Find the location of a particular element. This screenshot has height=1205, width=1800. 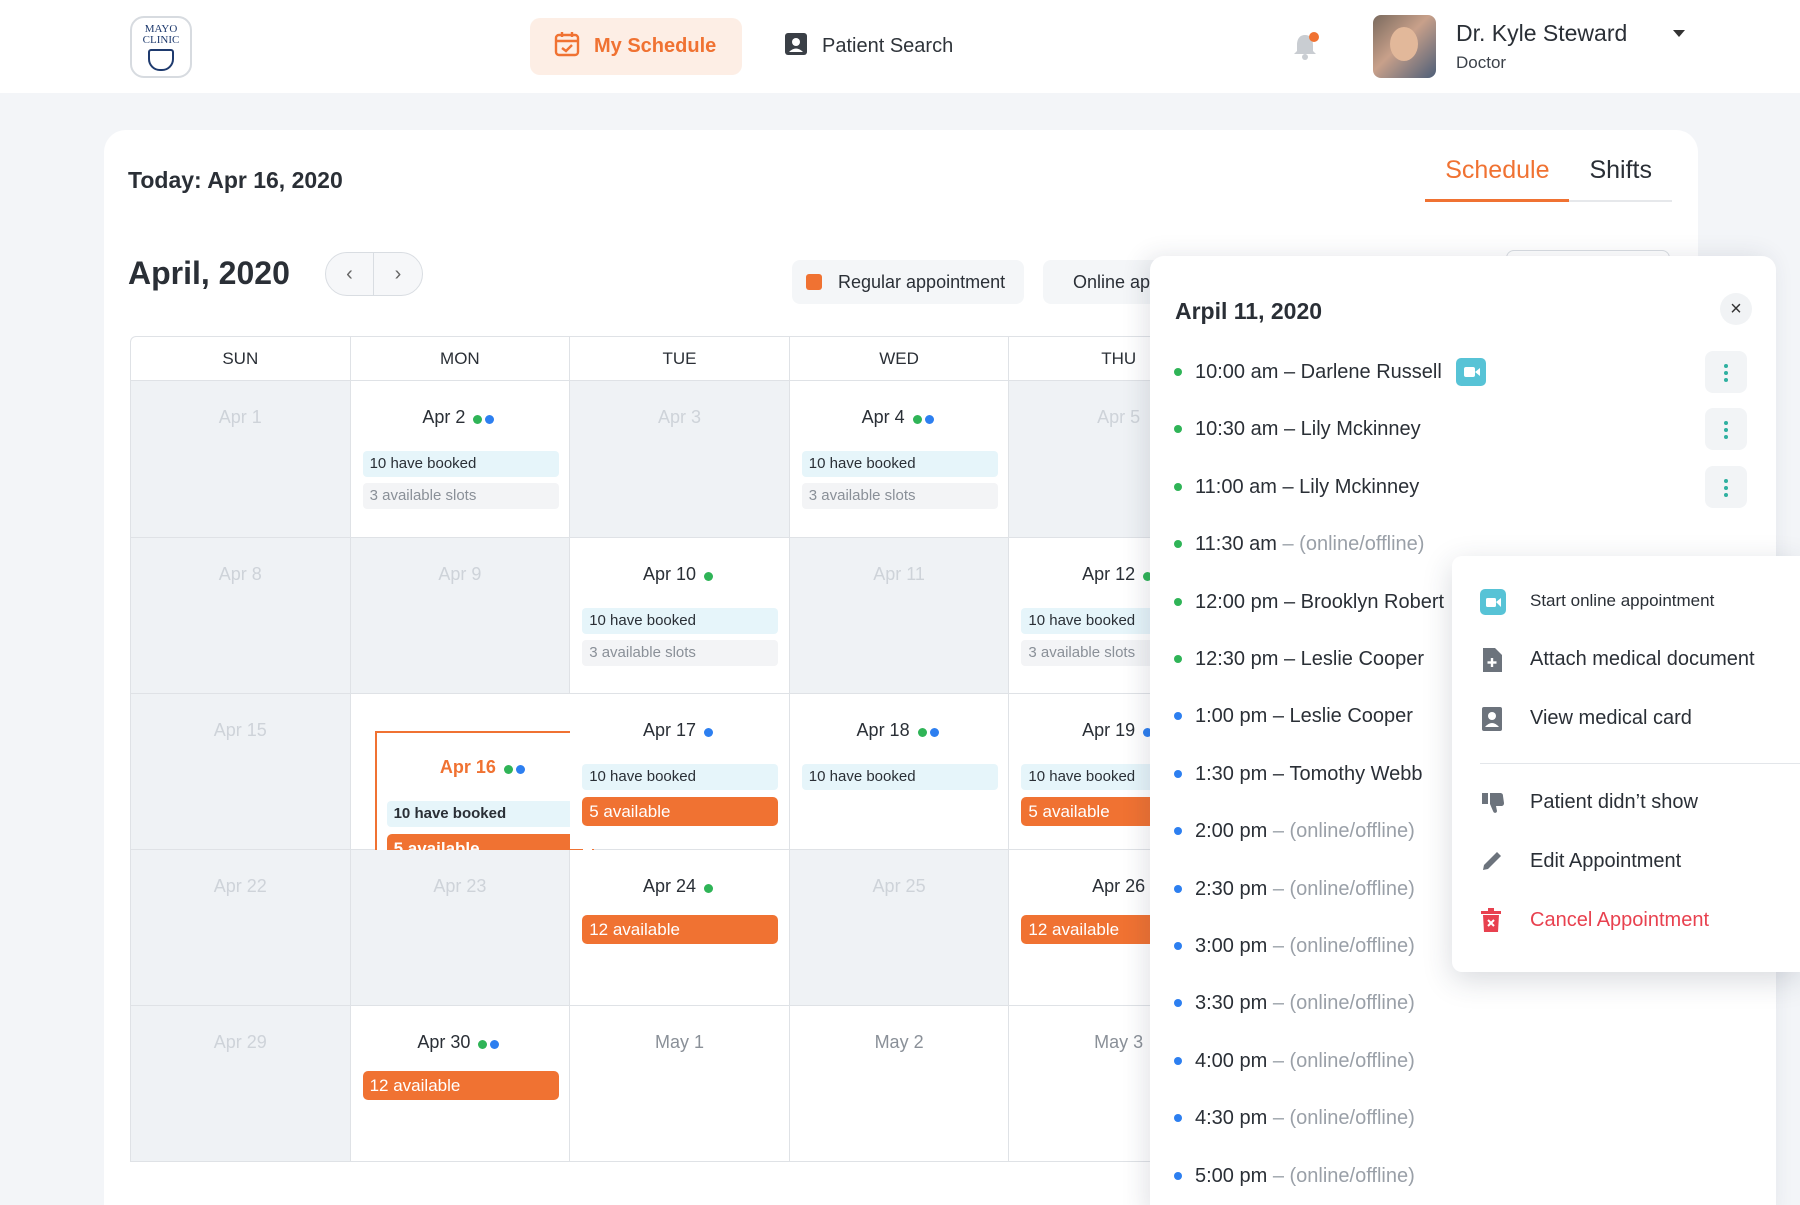

appointment-item: 12:00 pm – Brooklyn Robert is located at coordinates (1309, 602).